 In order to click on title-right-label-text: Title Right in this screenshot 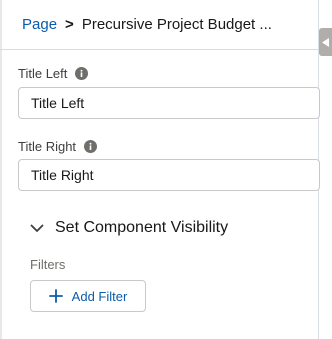, I will do `click(47, 146)`.